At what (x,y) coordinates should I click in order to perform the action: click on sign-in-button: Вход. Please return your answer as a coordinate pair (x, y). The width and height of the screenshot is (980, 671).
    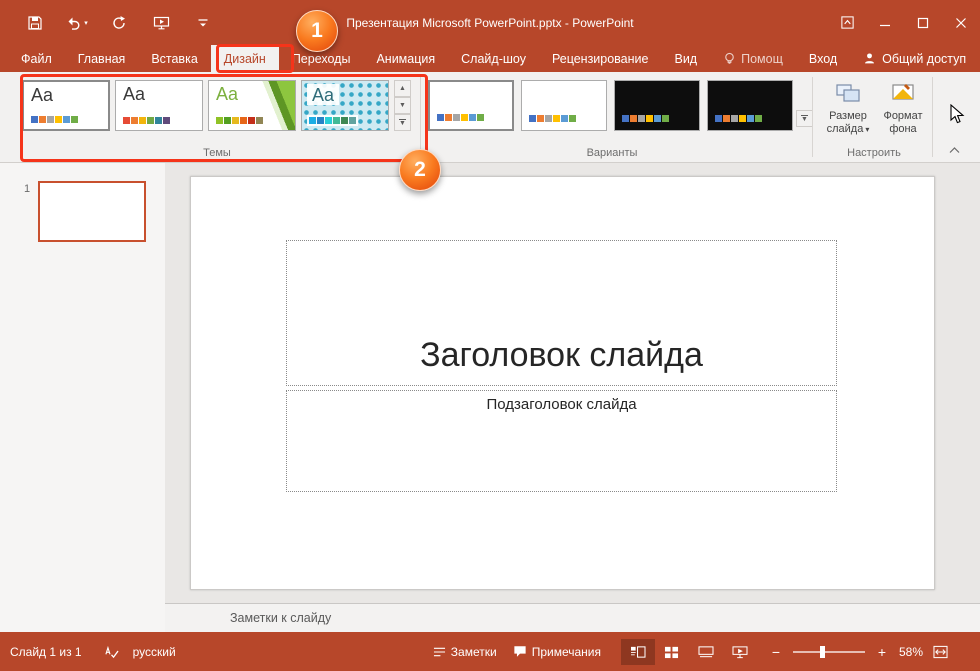
    Looking at the image, I should click on (823, 58).